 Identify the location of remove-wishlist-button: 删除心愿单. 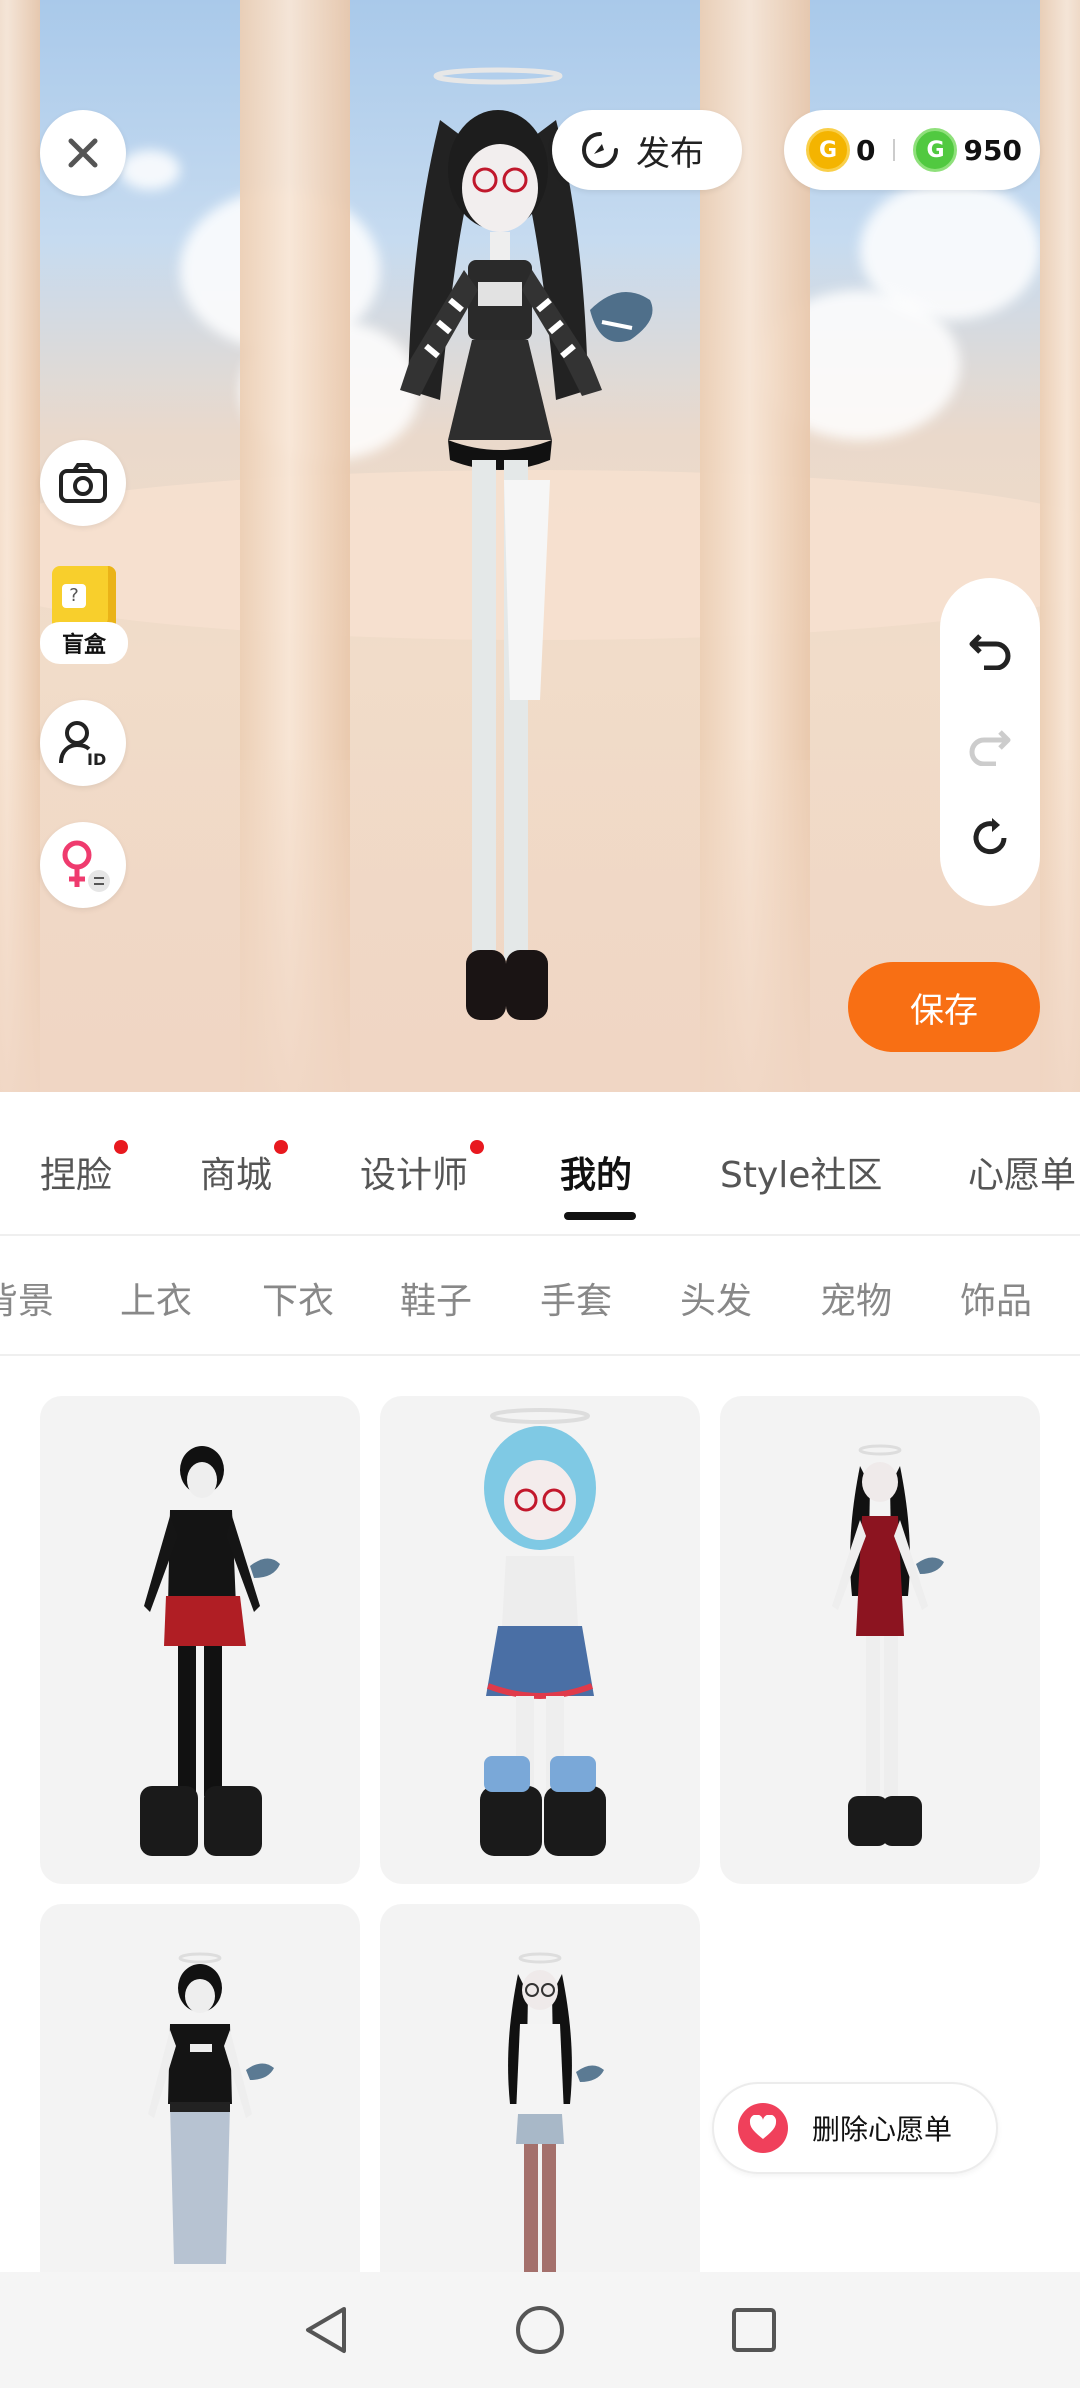
(855, 2128).